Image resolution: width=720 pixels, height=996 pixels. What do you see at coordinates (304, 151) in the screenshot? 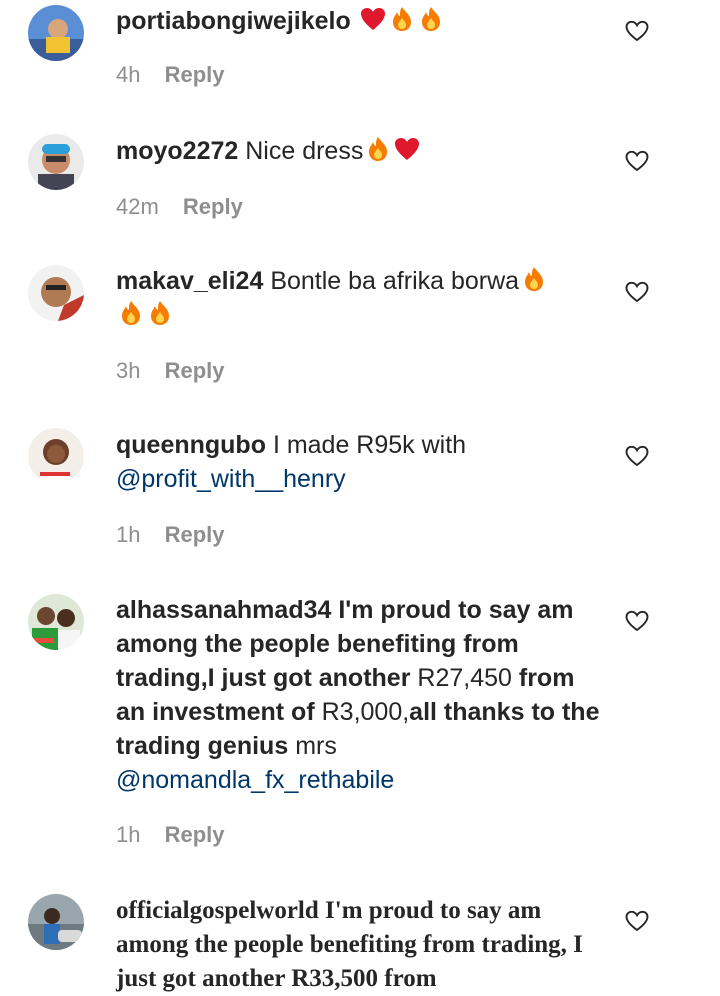
I see `comment-text: Nice dress` at bounding box center [304, 151].